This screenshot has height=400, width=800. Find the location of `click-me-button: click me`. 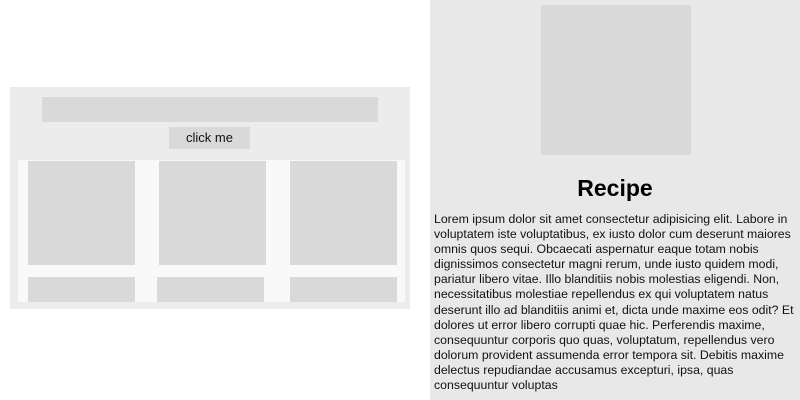

click-me-button: click me is located at coordinates (209, 138).